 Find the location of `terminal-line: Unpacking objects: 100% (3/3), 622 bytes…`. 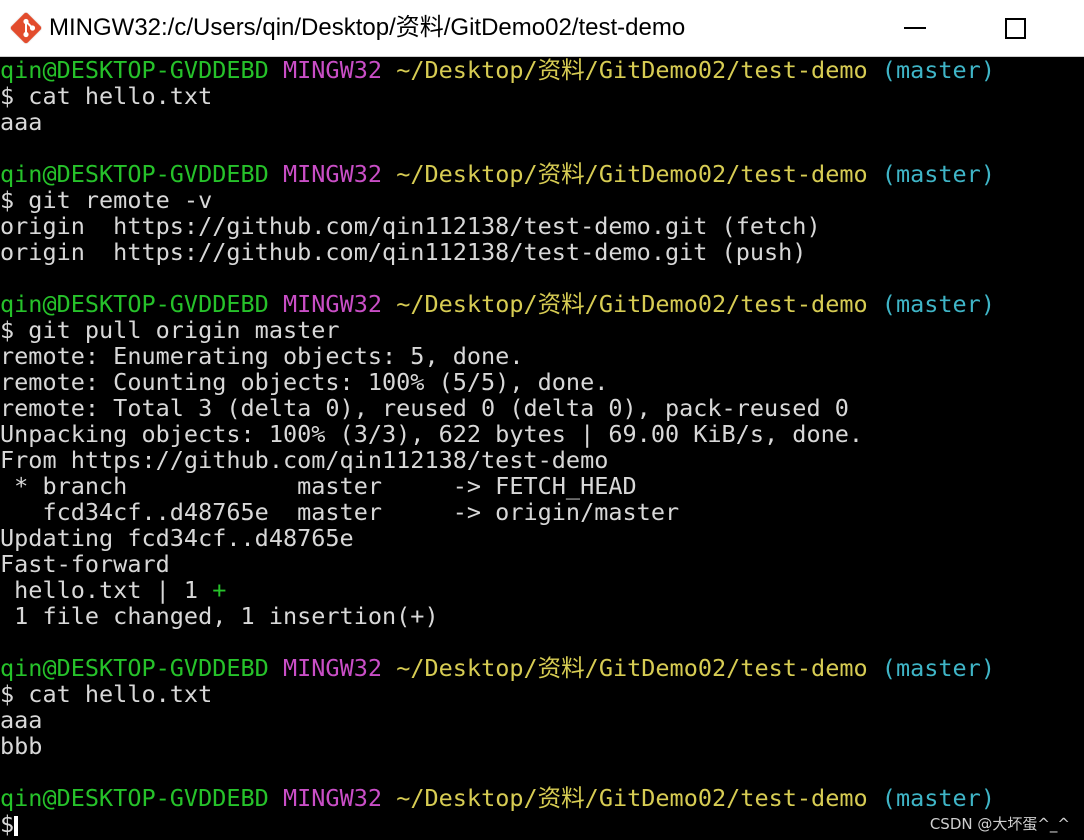

terminal-line: Unpacking objects: 100% (3/3), 622 bytes… is located at coordinates (497, 434).